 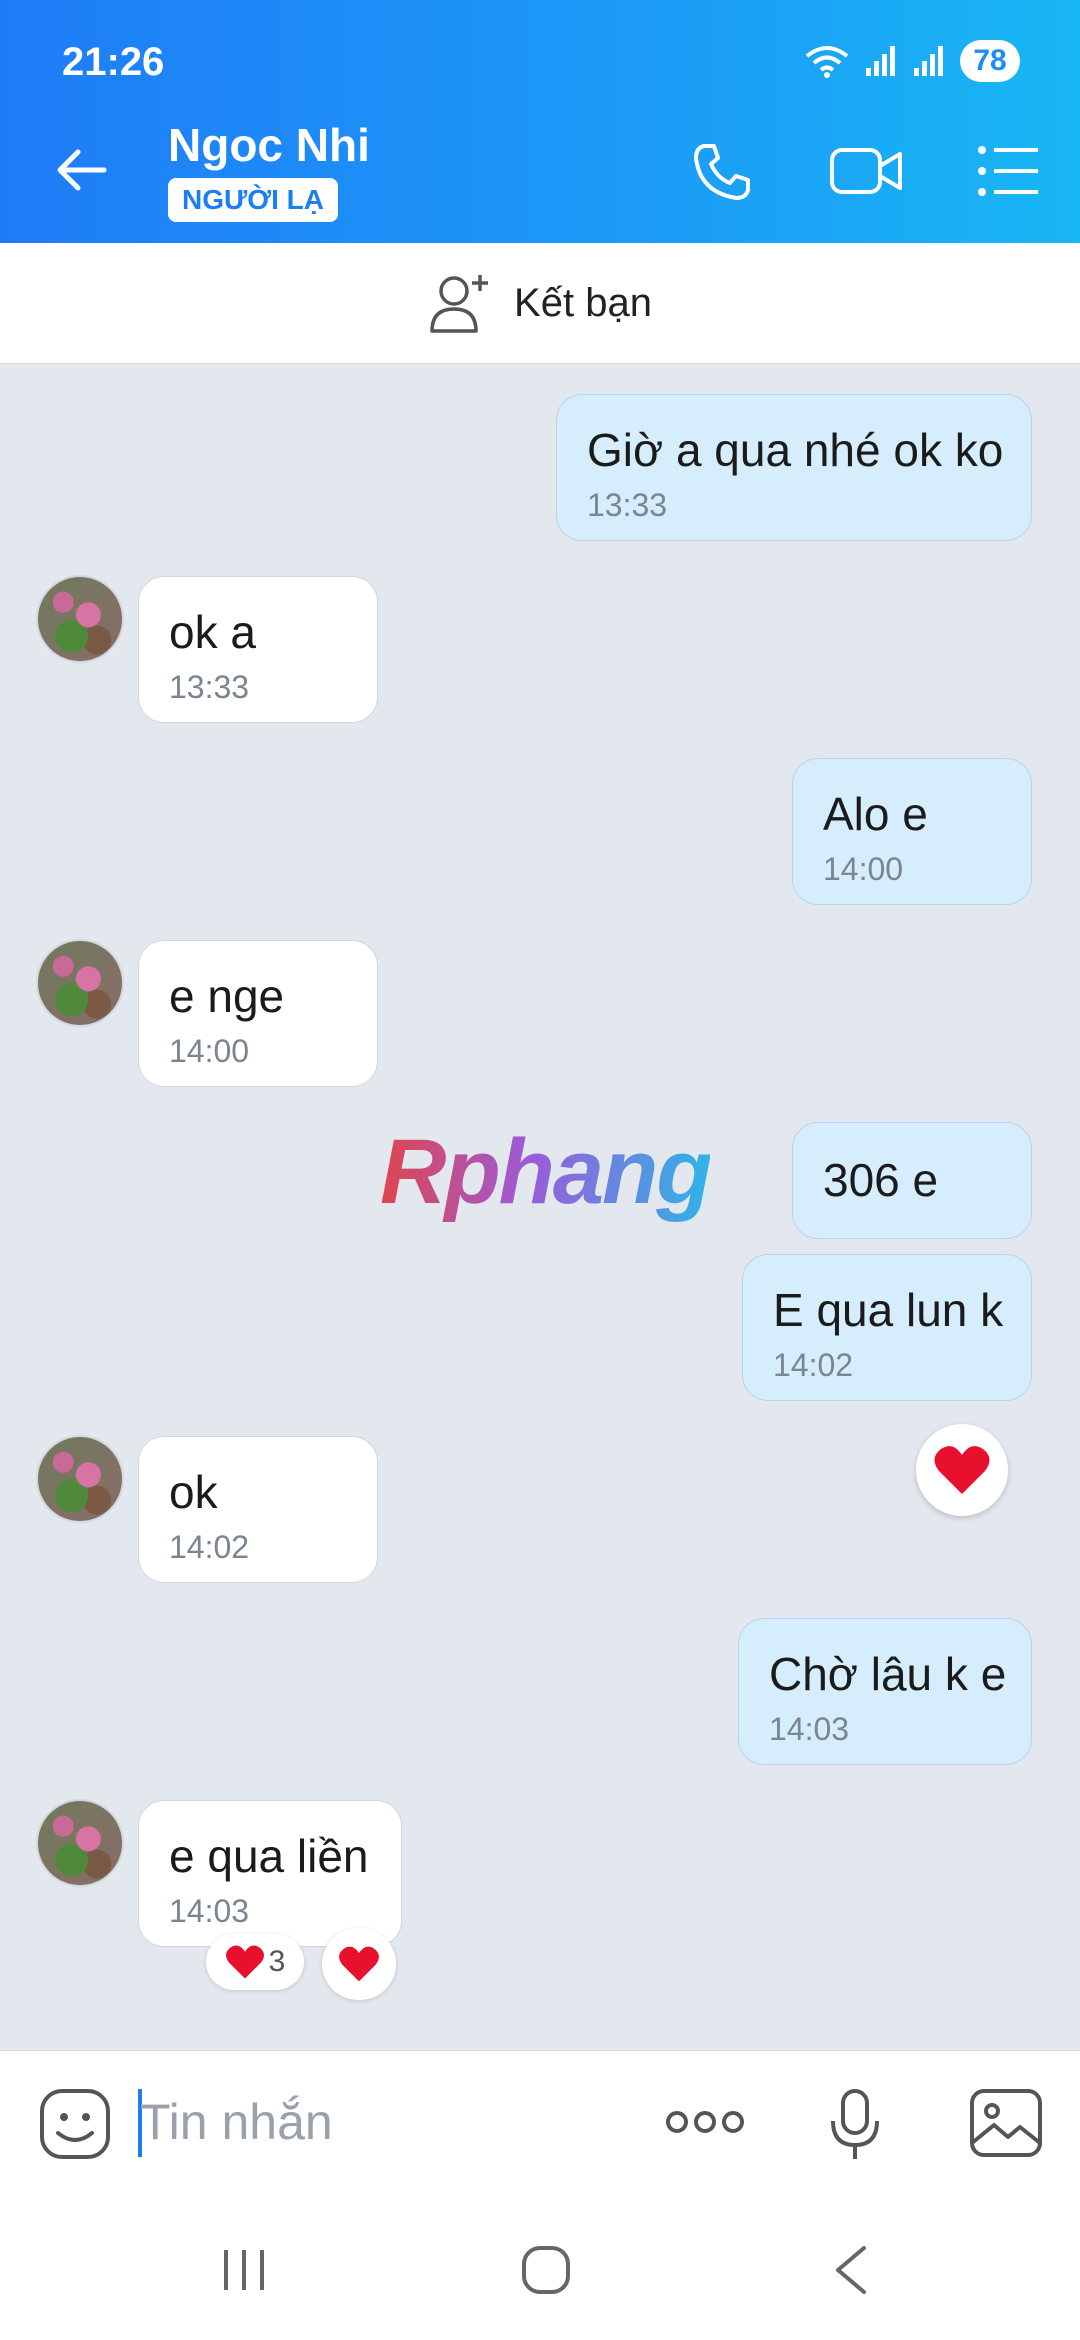 What do you see at coordinates (253, 200) in the screenshot?
I see `stranger-badge: NGƯỜI LẠ` at bounding box center [253, 200].